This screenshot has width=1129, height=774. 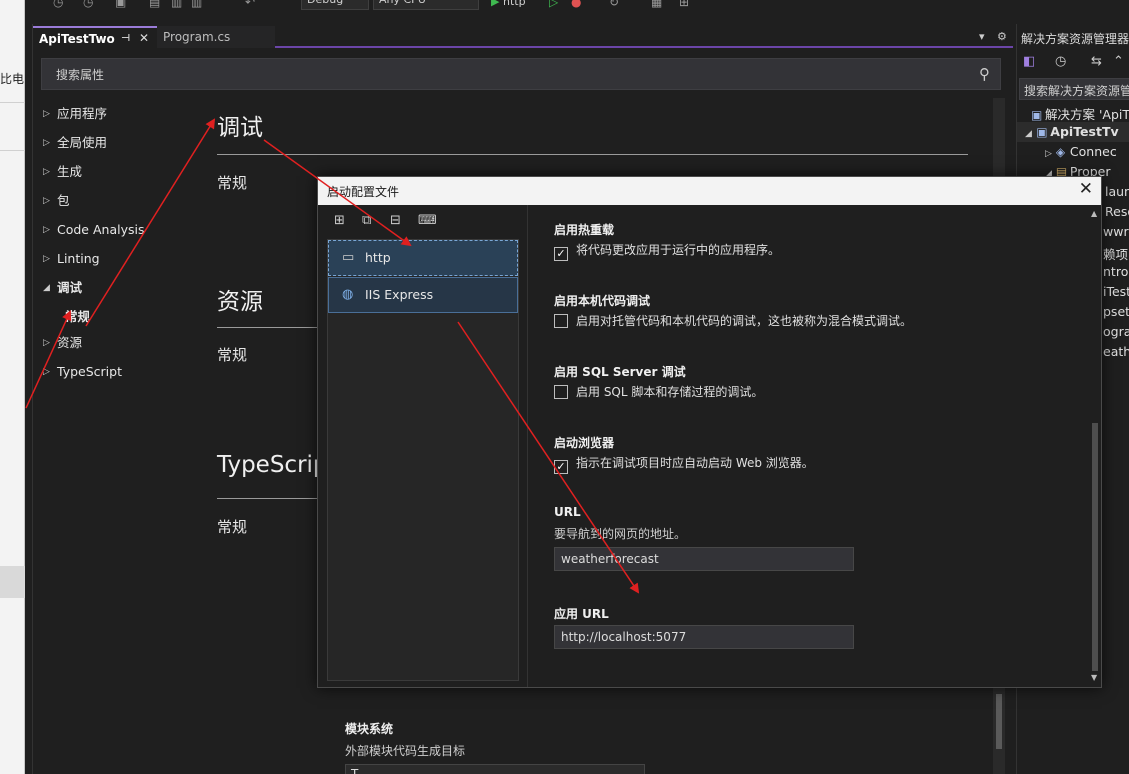 I want to click on toolbox-icon: ▦, so click(x=657, y=4).